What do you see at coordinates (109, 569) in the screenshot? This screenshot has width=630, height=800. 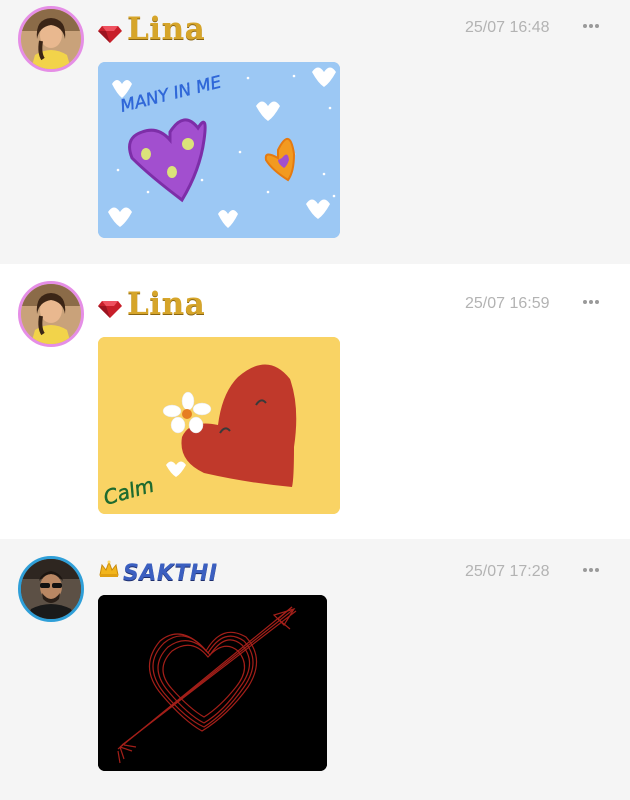 I see `crown-icon` at bounding box center [109, 569].